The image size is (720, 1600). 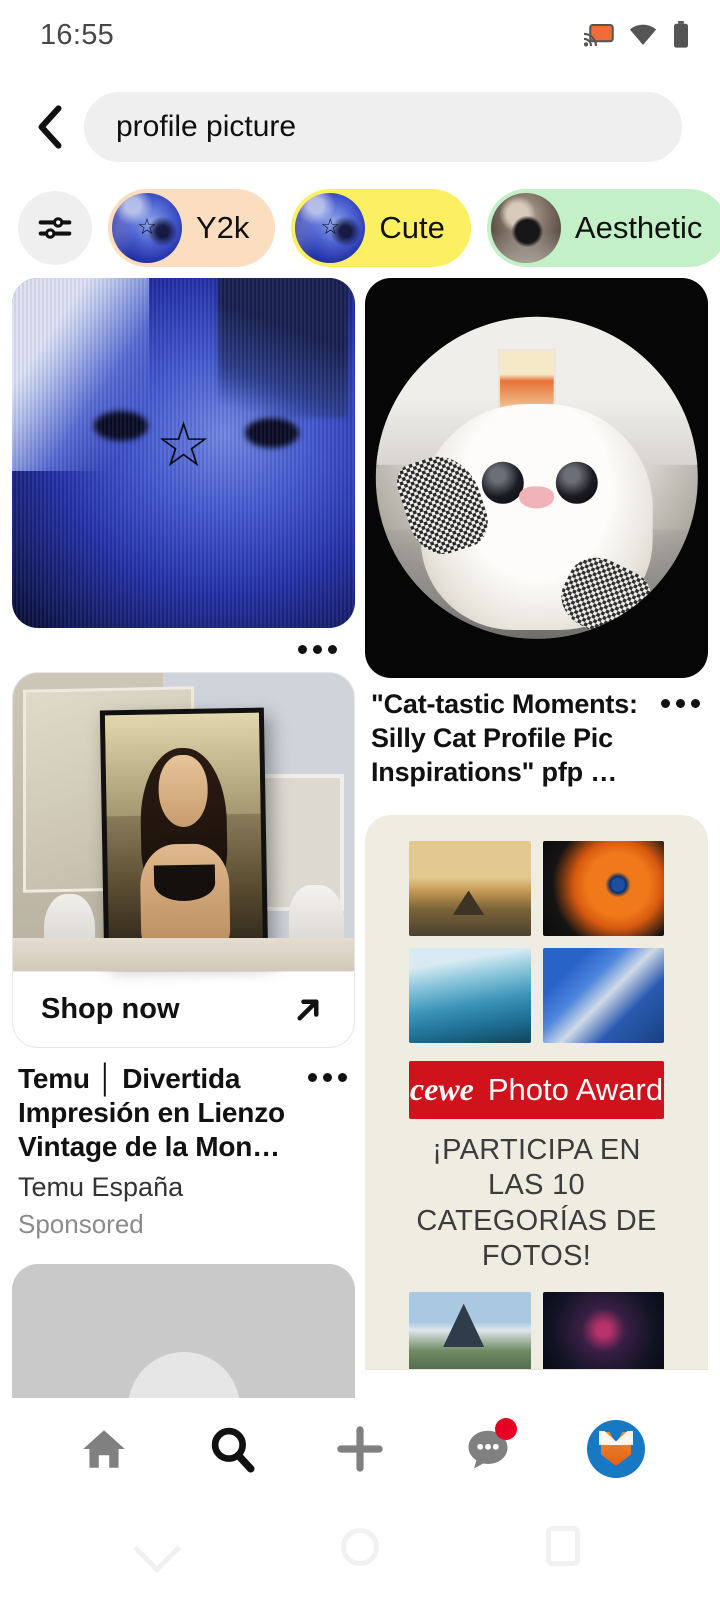 I want to click on ad-card: Shop now, so click(x=183, y=860).